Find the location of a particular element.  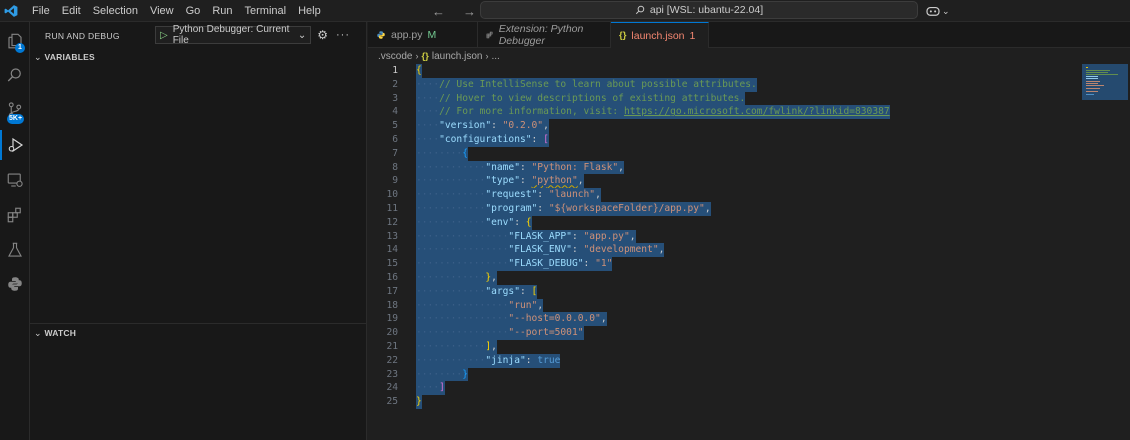

json-value: "app.py" is located at coordinates (606, 236).